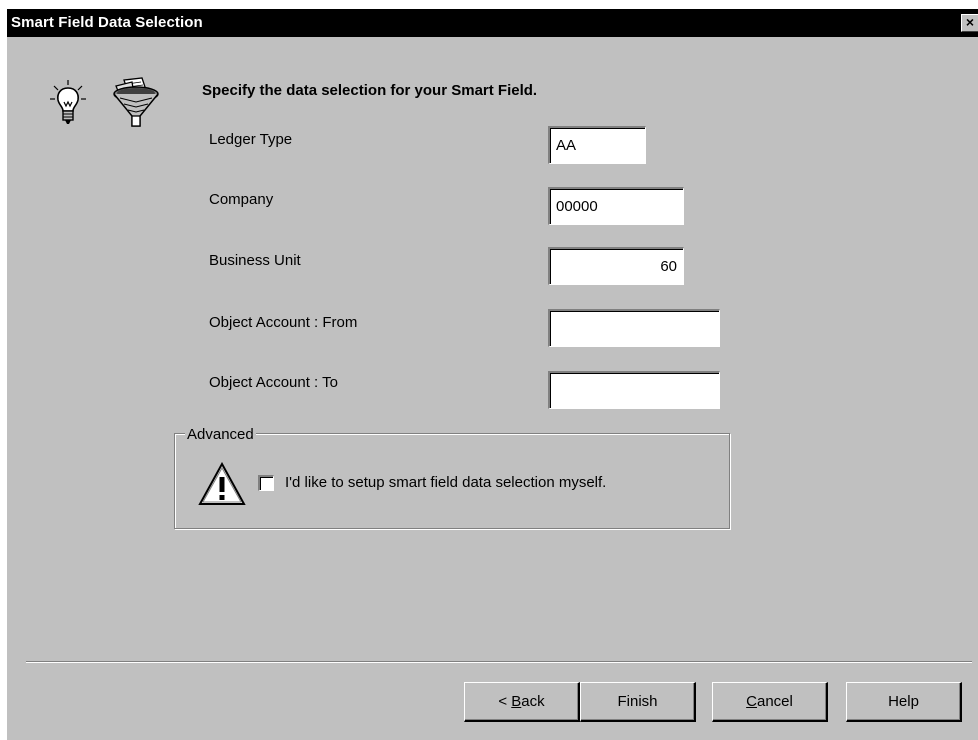 This screenshot has width=978, height=740. I want to click on lightbulb-icon, so click(68, 102).